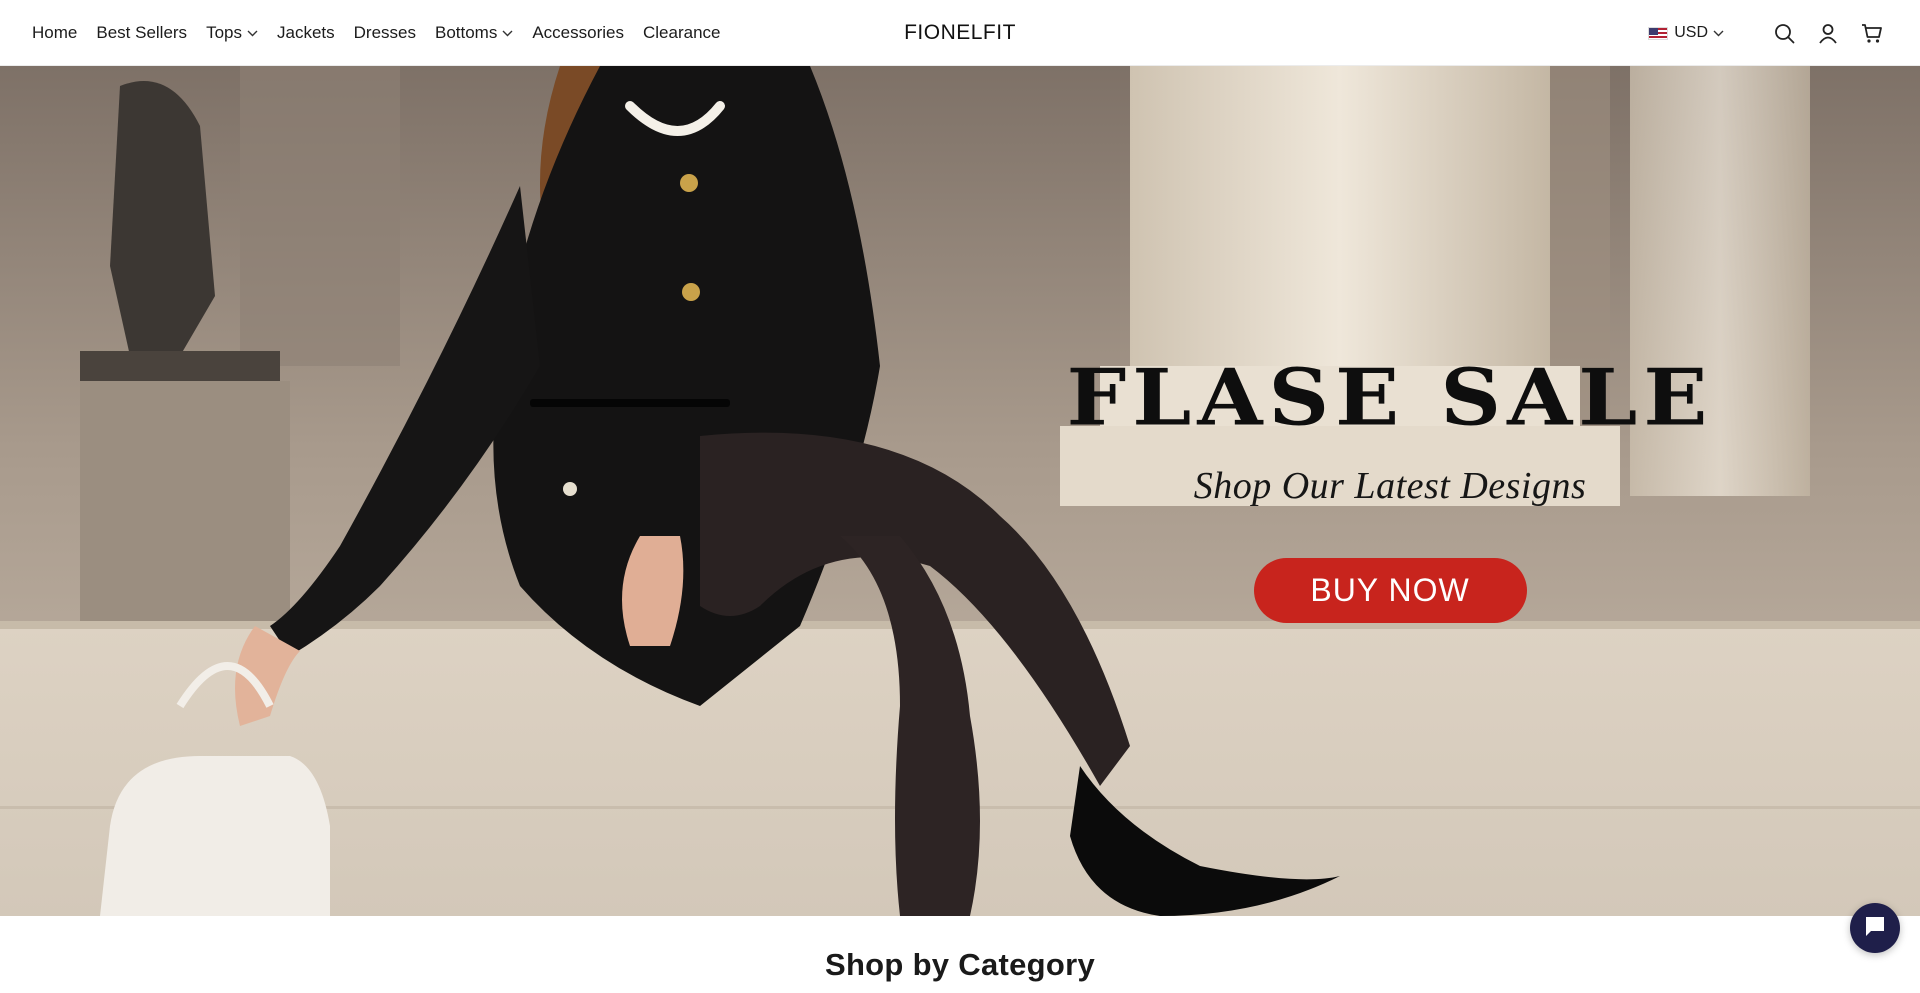 The image size is (1920, 993). I want to click on nav-accessories: Accessories, so click(578, 33).